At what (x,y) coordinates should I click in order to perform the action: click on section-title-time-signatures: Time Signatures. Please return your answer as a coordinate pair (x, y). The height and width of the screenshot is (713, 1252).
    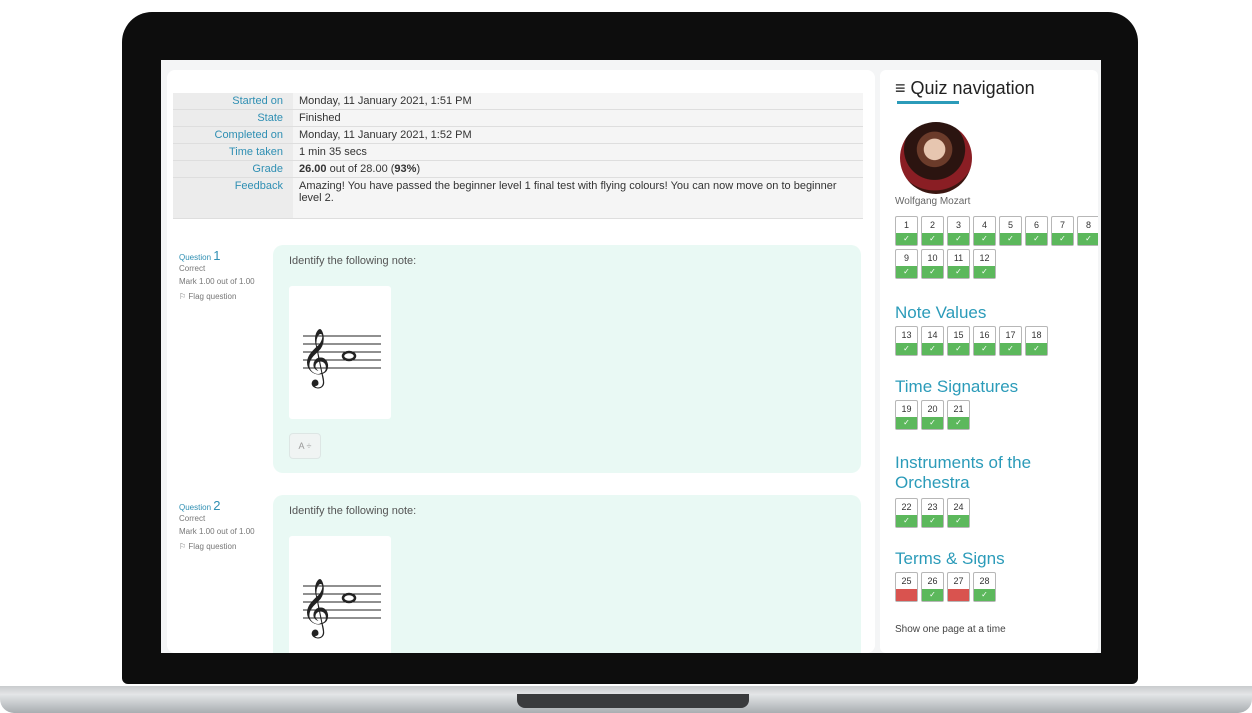
    Looking at the image, I should click on (957, 386).